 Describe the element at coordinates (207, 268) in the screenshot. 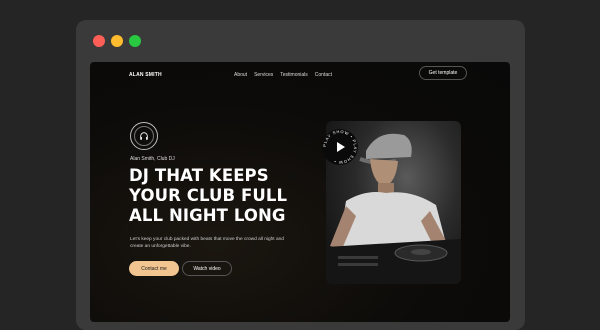

I see `watch-video-button: Watch video` at that location.